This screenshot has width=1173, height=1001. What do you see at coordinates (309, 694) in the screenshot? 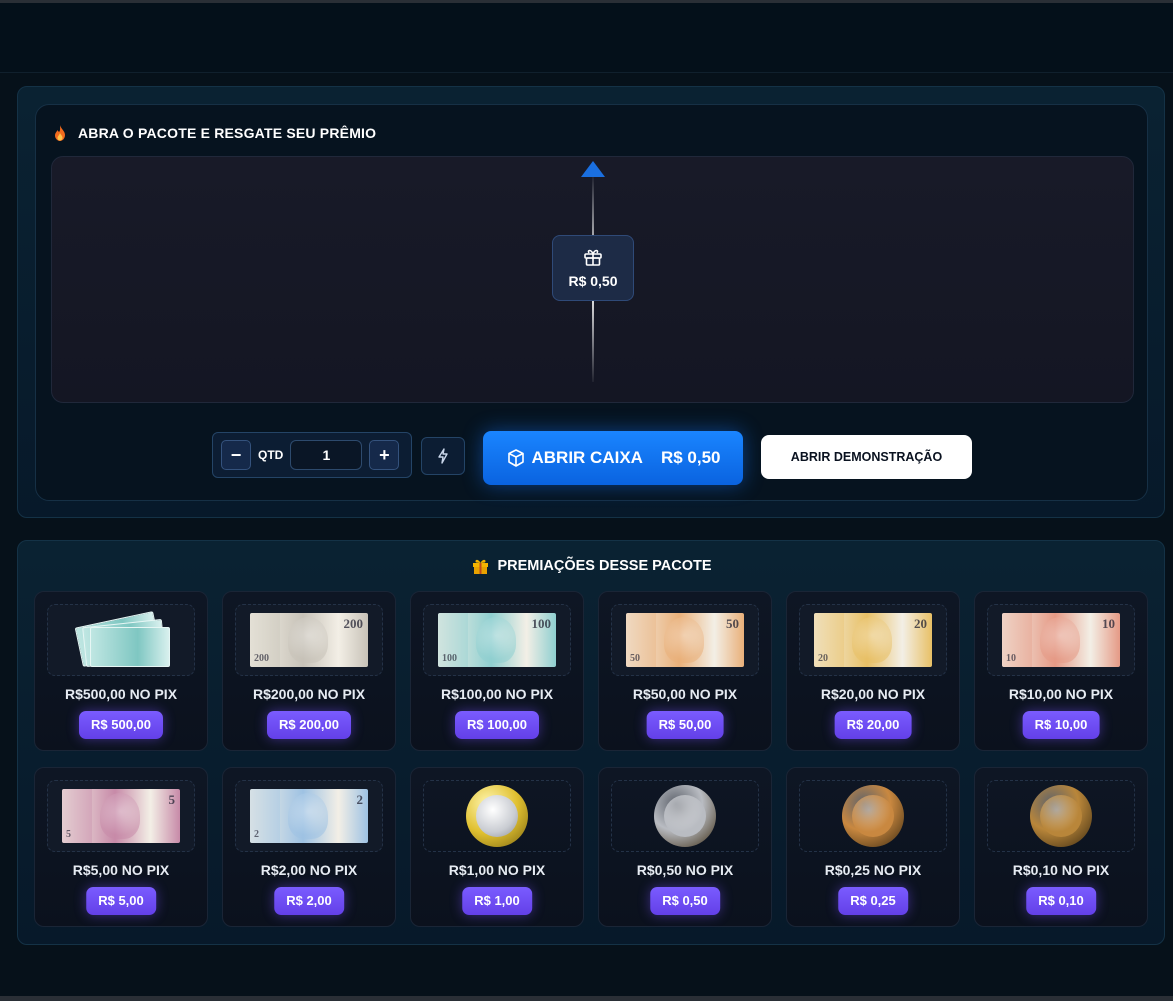
I see `prize-name: R$200,00 NO PIX` at bounding box center [309, 694].